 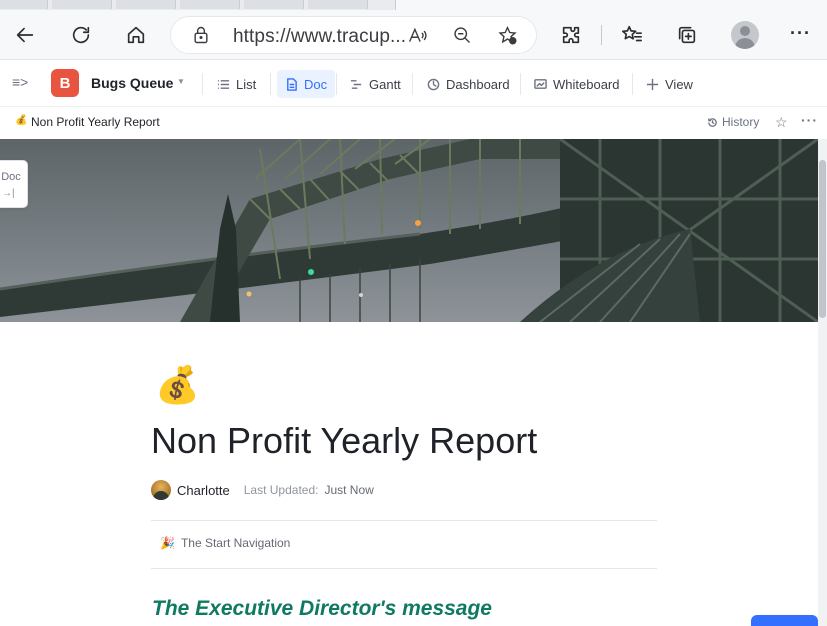 I want to click on tab-gantt: Gantt, so click(x=375, y=84).